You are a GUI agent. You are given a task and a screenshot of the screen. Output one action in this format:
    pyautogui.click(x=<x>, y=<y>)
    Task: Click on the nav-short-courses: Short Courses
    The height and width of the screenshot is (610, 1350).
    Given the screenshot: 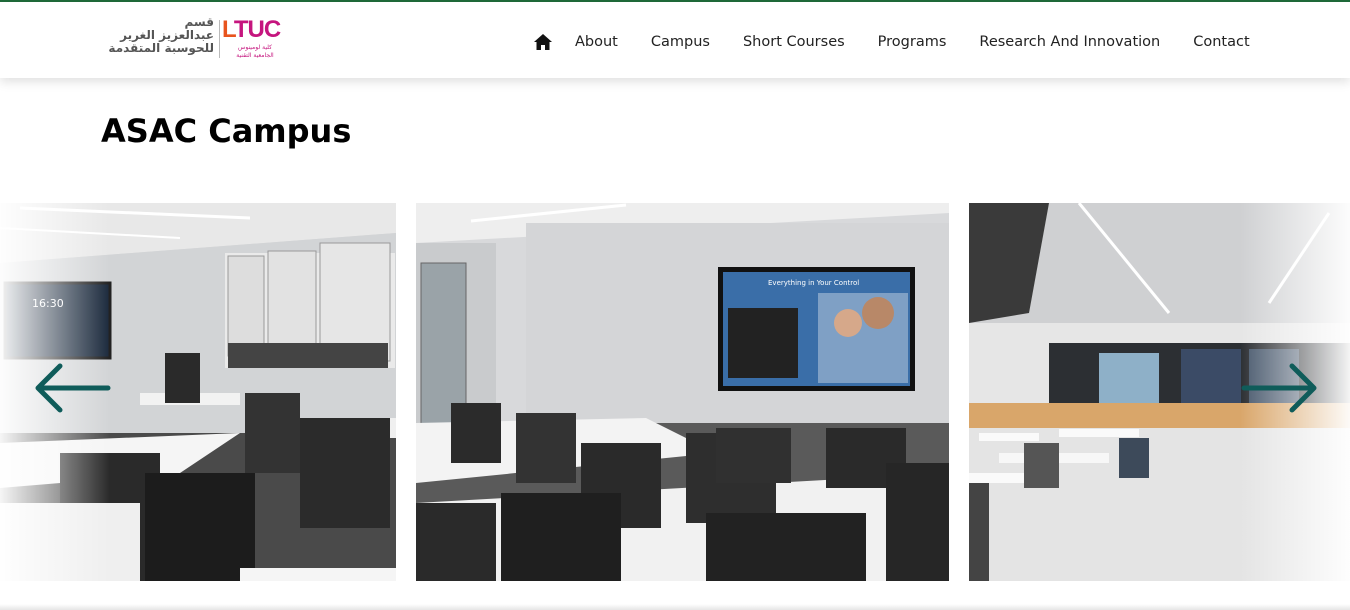 What is the action you would take?
    pyautogui.click(x=794, y=42)
    